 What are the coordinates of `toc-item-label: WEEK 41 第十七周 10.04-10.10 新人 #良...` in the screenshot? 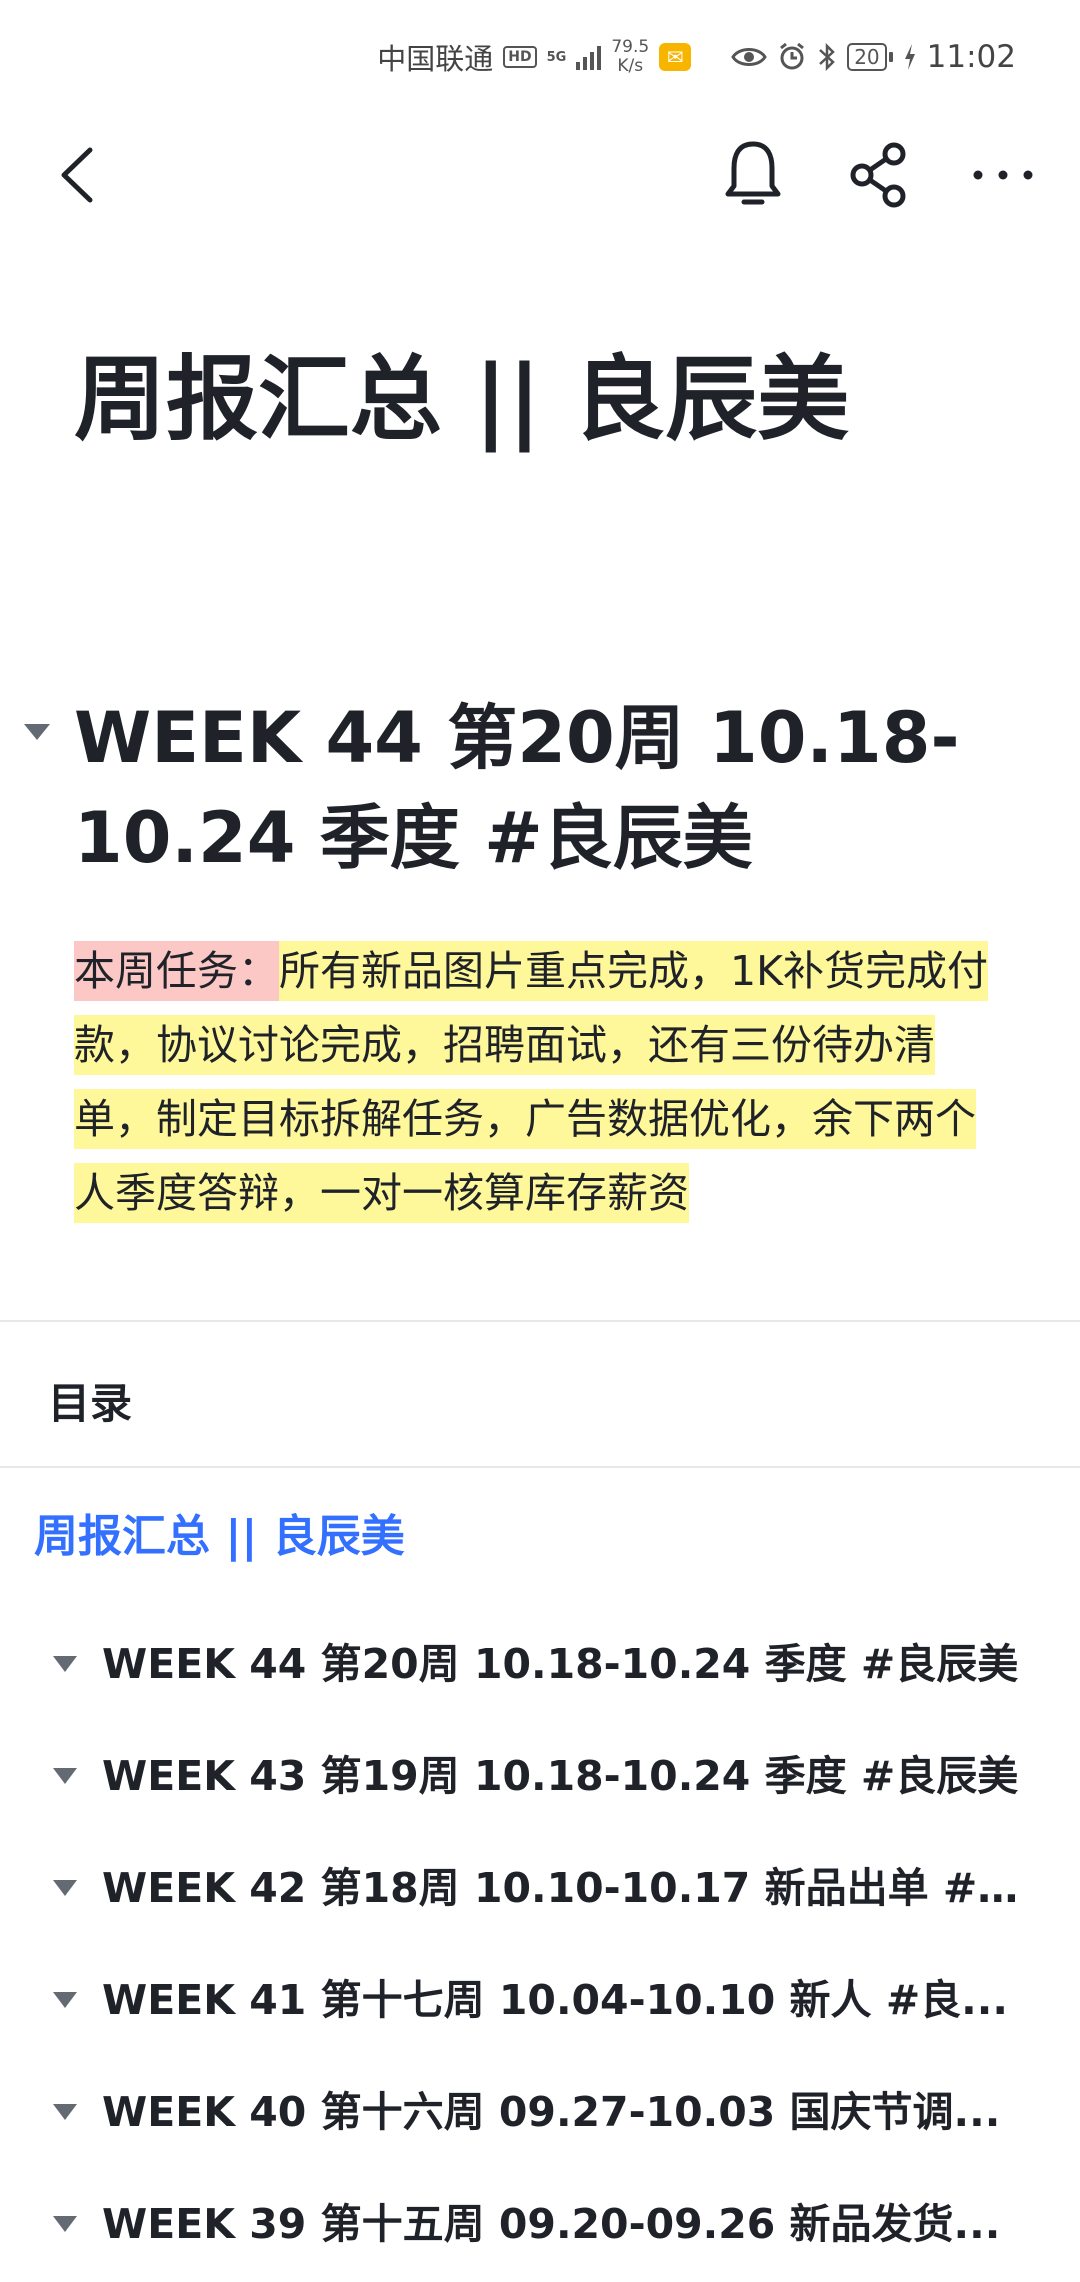 It's located at (555, 2000).